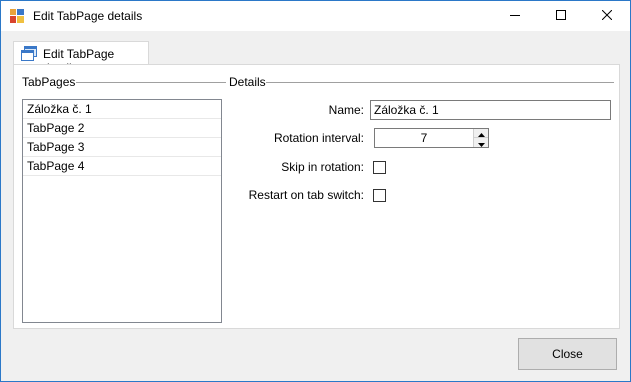 The image size is (631, 382). I want to click on close-window-button, so click(607, 16).